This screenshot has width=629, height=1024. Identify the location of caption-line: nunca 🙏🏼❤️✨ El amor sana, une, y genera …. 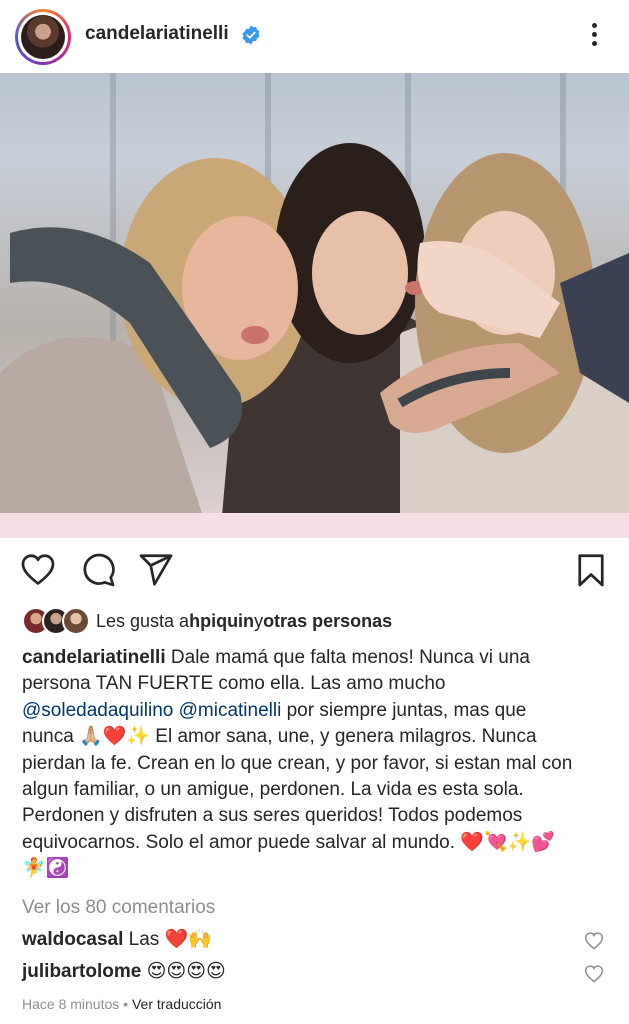
(279, 737).